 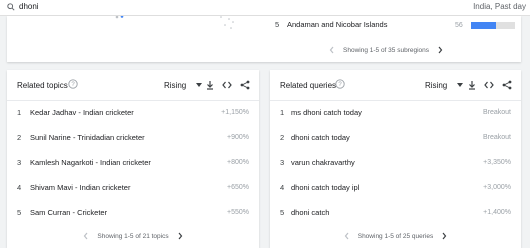 What do you see at coordinates (497, 212) in the screenshot?
I see `item-value: +1,400%` at bounding box center [497, 212].